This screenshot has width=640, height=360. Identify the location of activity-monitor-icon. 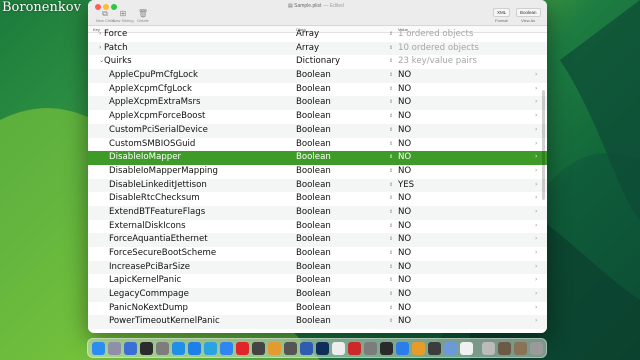
(434, 348).